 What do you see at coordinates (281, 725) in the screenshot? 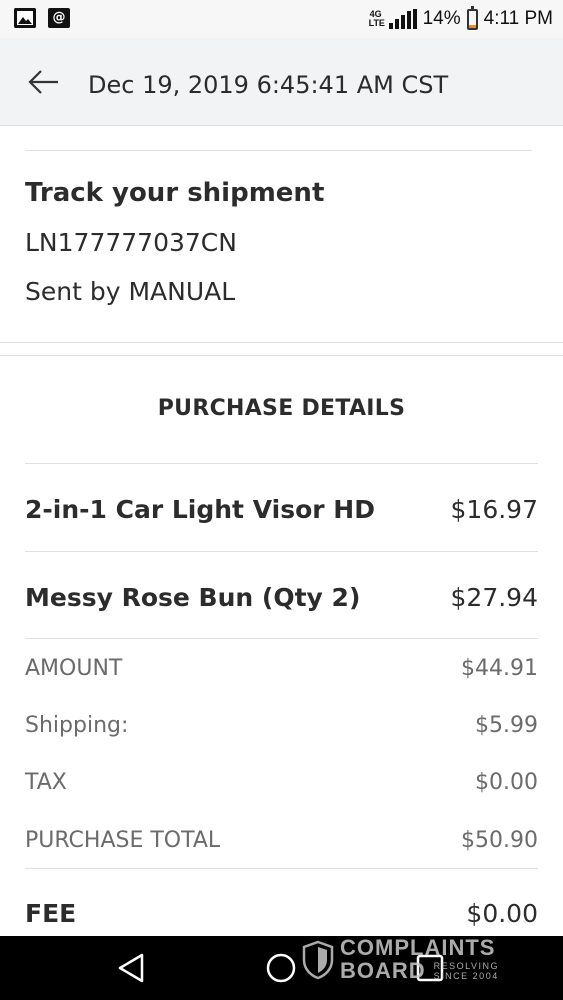
I see `summary-row-shipping: Shipping: $5.99` at bounding box center [281, 725].